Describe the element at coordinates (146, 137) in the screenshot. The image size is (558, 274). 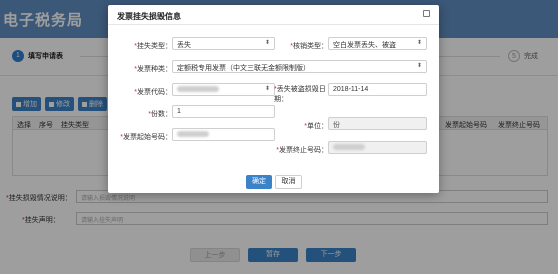
I see `start-no-label: *发票起始号码：` at that location.